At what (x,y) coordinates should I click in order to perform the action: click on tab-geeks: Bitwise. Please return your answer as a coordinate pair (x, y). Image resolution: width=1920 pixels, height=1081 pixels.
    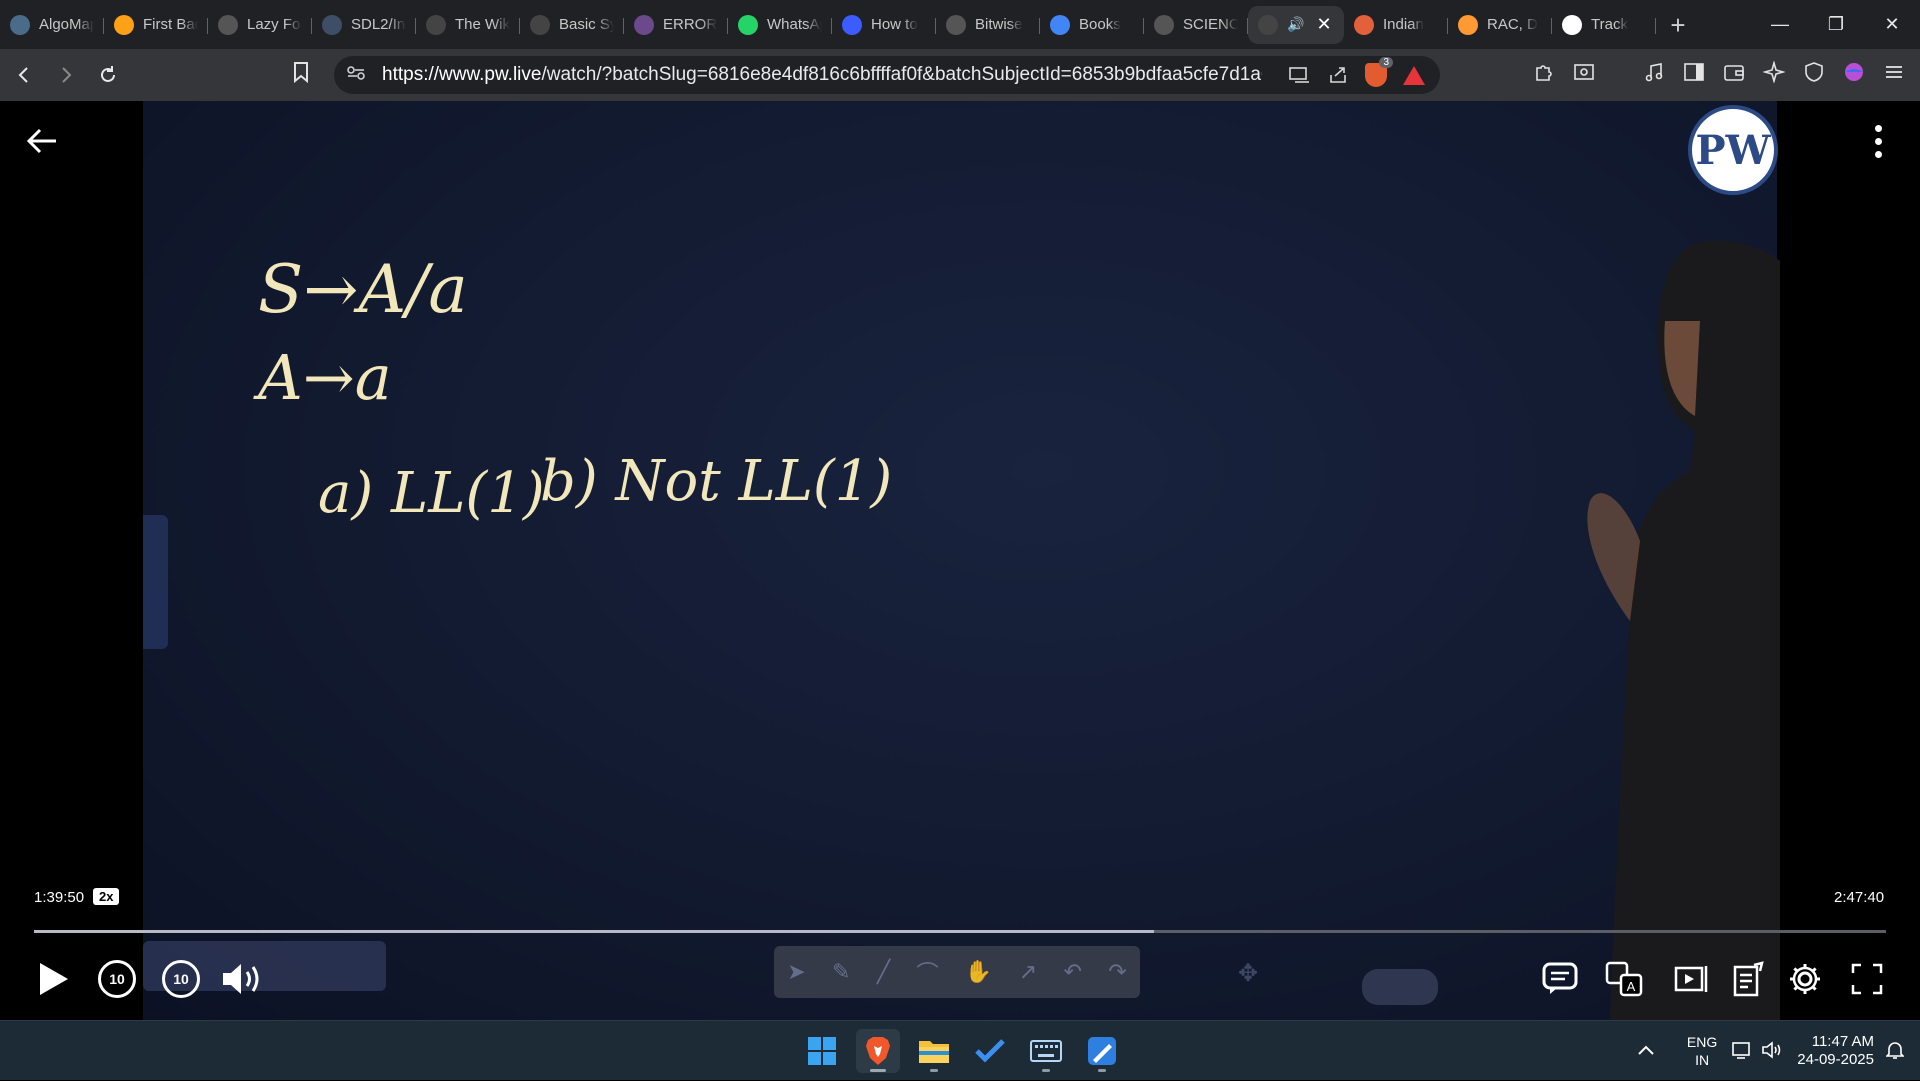
    Looking at the image, I should click on (988, 25).